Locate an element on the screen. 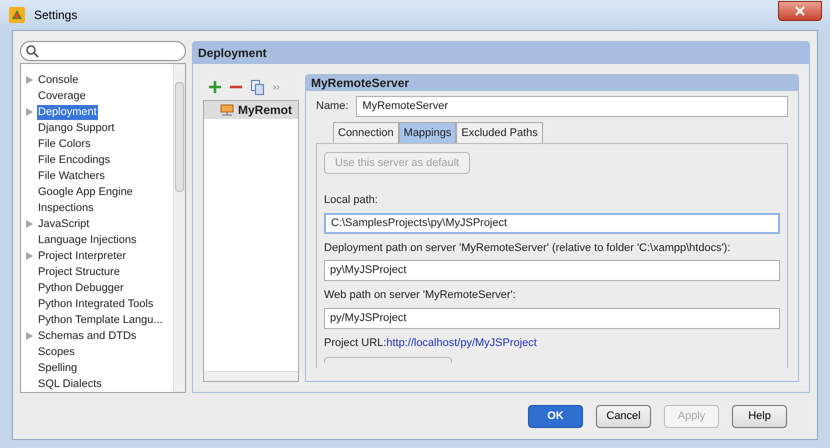  tree-item: Python Debugger is located at coordinates (81, 288).